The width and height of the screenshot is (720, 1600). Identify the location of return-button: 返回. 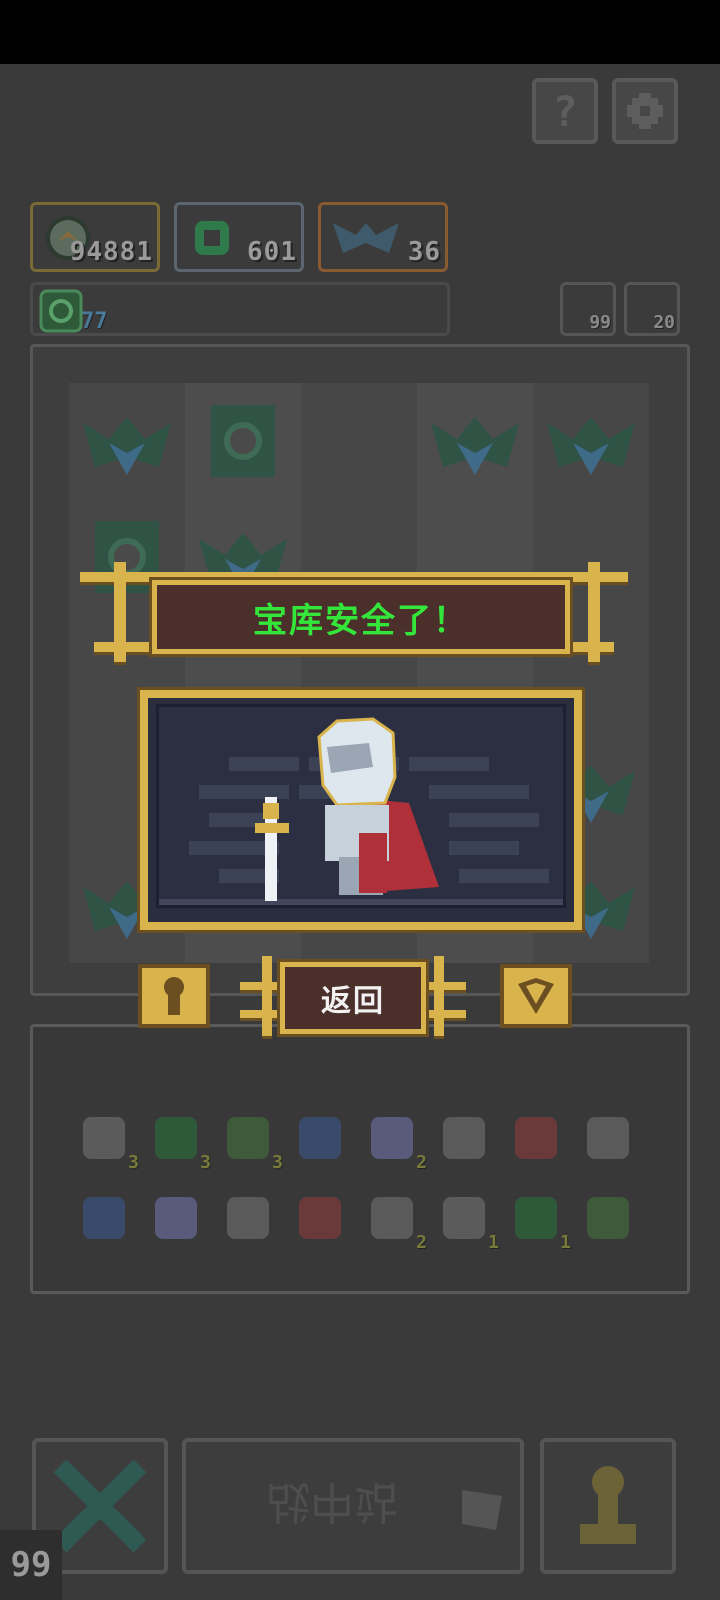
(353, 998).